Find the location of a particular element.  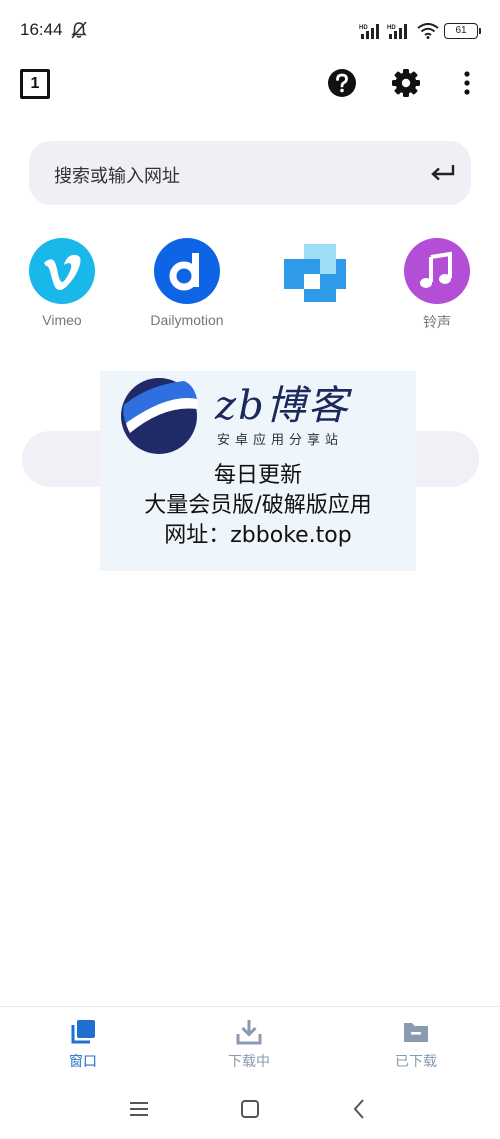

watermark-url: 网址：zbboke.top is located at coordinates (258, 535).